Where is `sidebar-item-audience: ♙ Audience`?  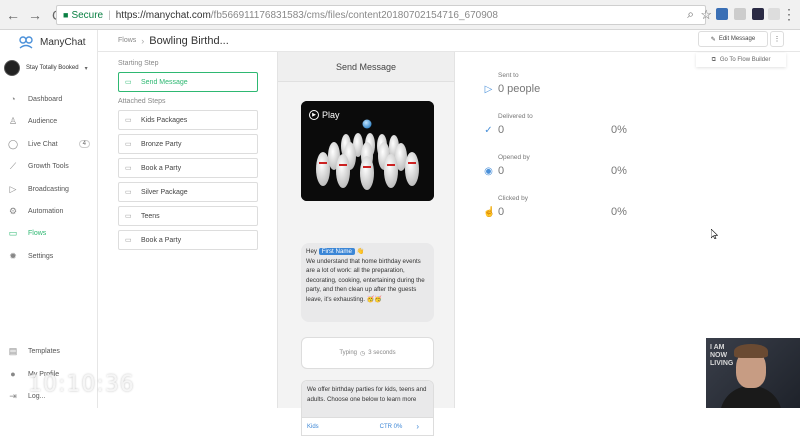
sidebar-item-audience: ♙ Audience is located at coordinates (49, 121).